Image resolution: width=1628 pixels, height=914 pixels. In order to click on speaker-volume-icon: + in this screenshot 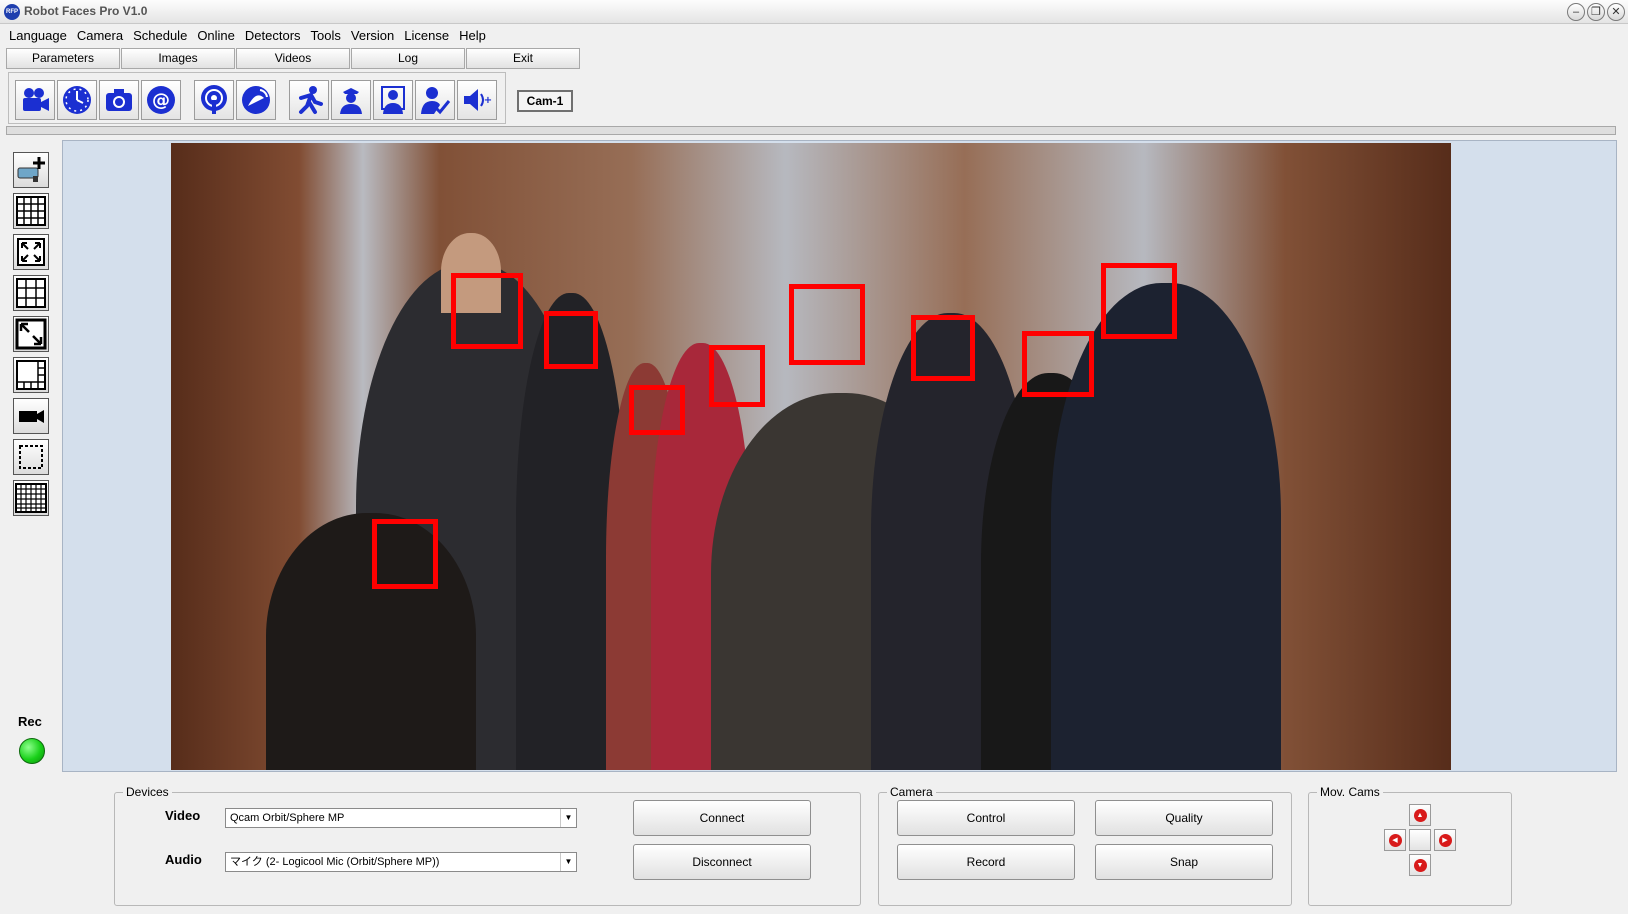, I will do `click(478, 100)`.